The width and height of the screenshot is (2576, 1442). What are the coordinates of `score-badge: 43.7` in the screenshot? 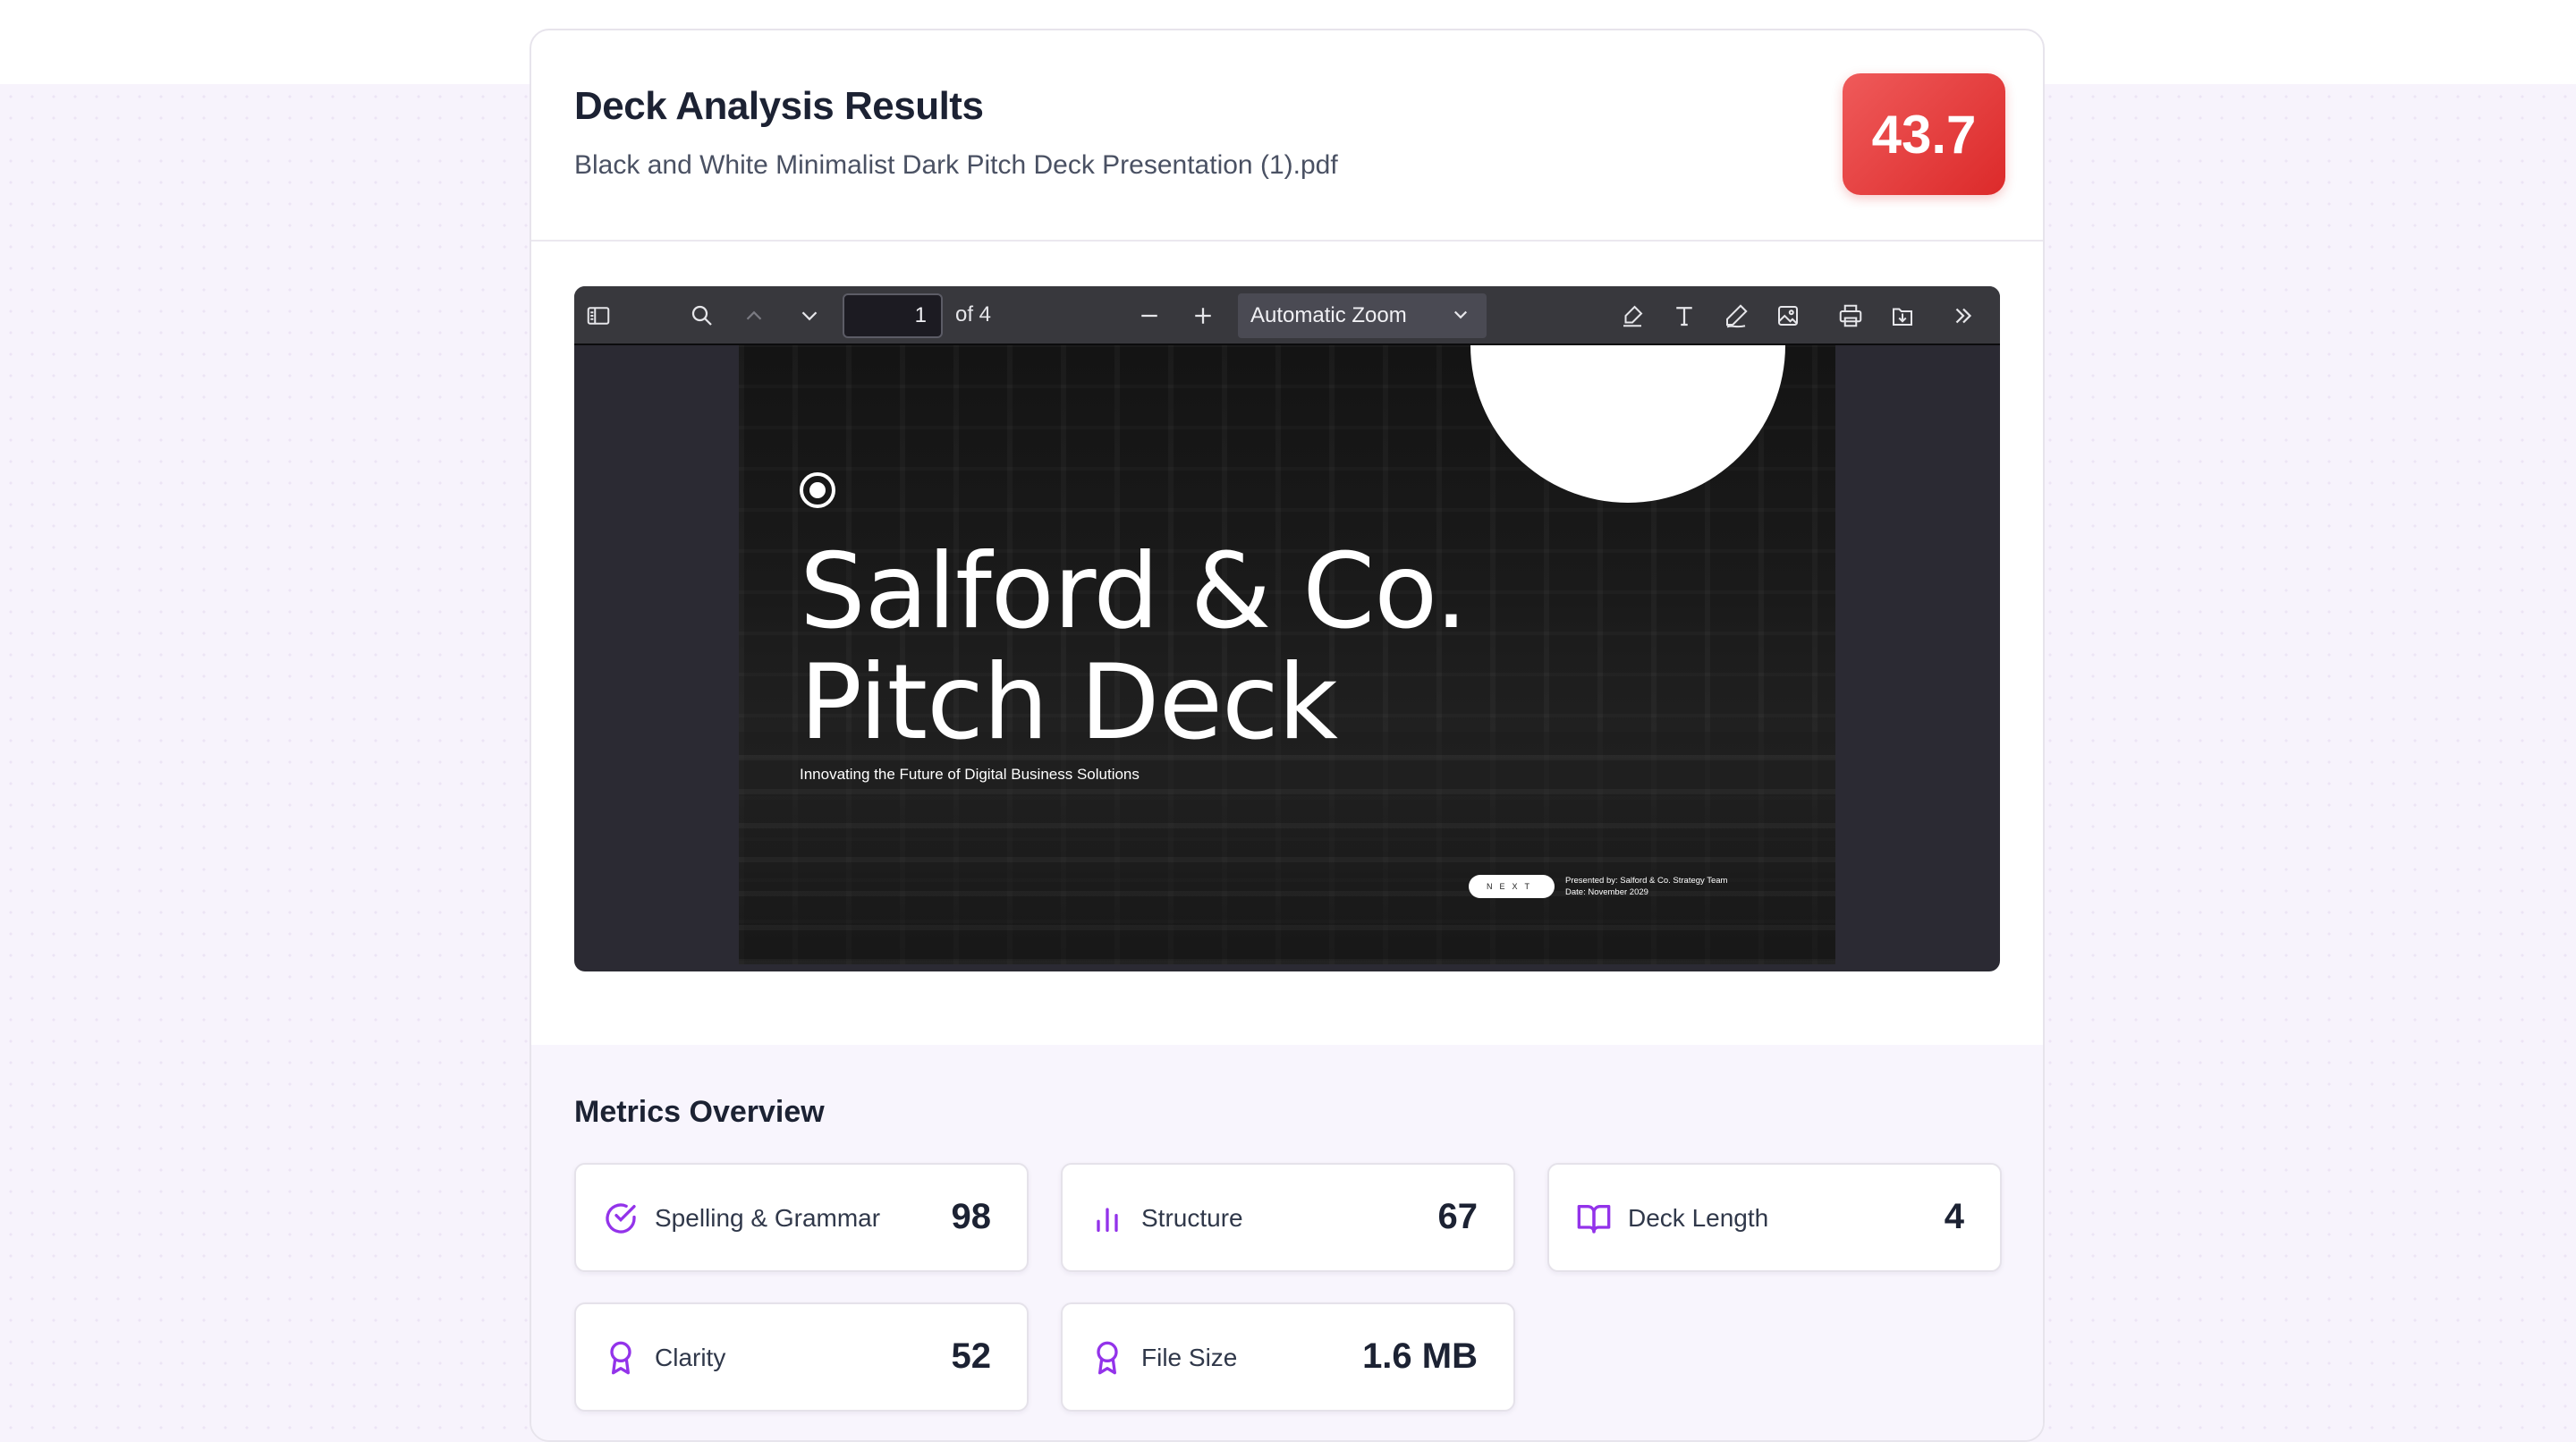 It's located at (1924, 134).